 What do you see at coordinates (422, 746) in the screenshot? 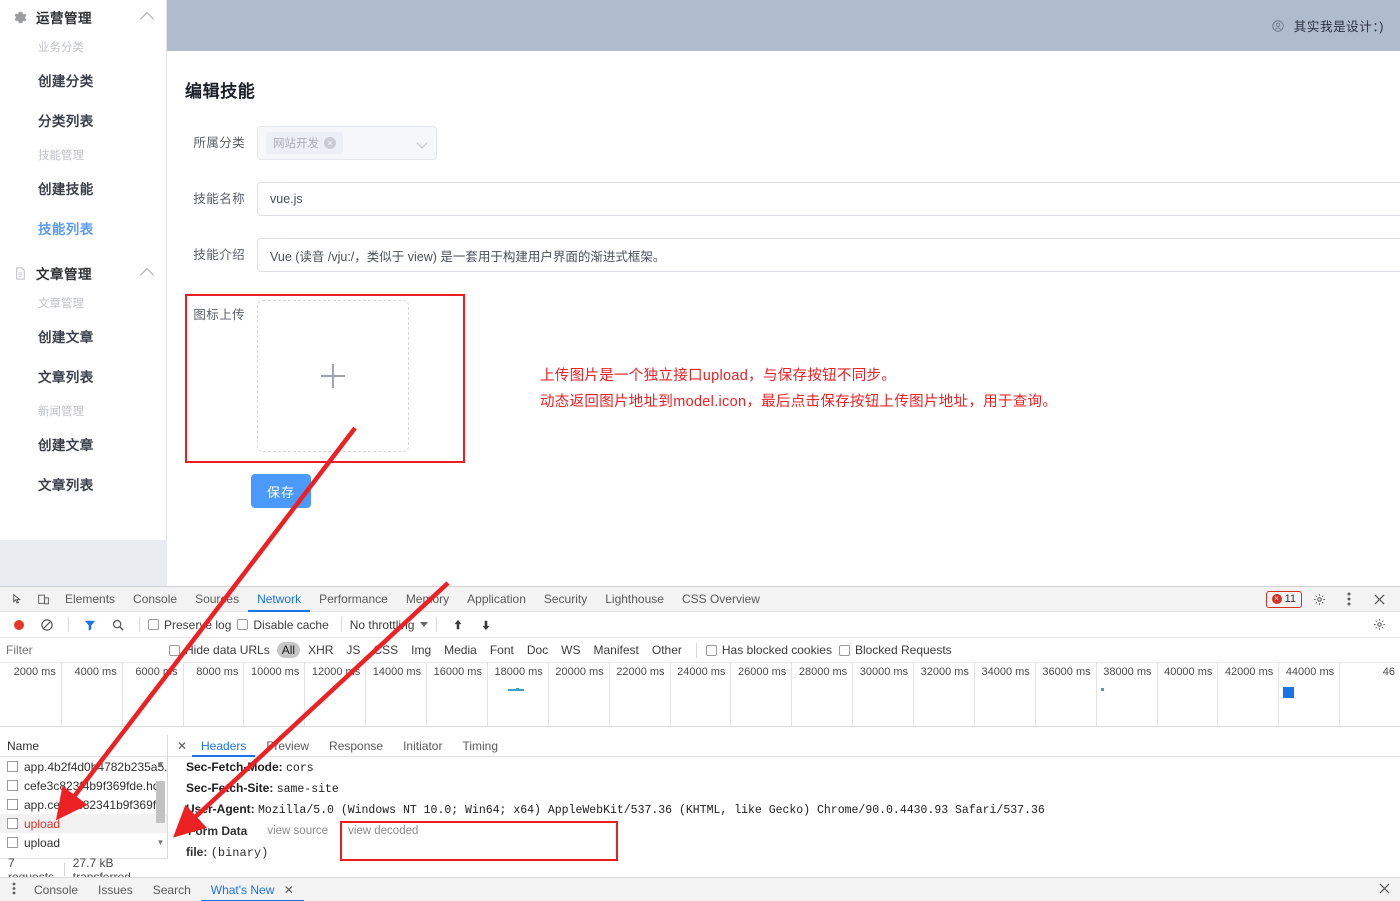
I see `detail-tab-initiator: Initiator` at bounding box center [422, 746].